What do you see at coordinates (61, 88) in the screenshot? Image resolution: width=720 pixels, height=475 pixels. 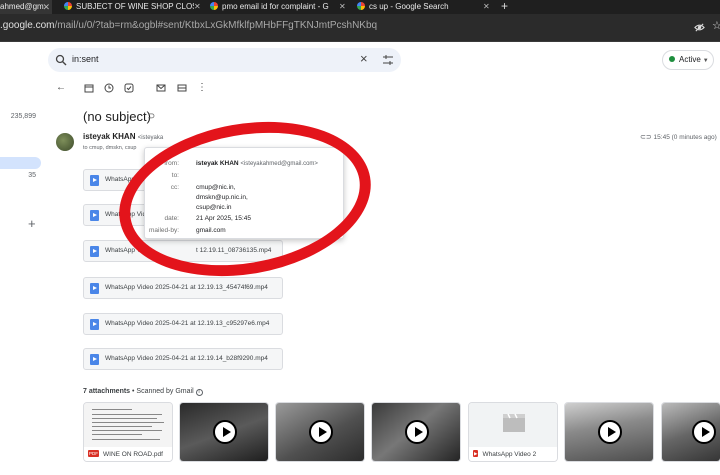 I see `back-arrow-icon: ←` at bounding box center [61, 88].